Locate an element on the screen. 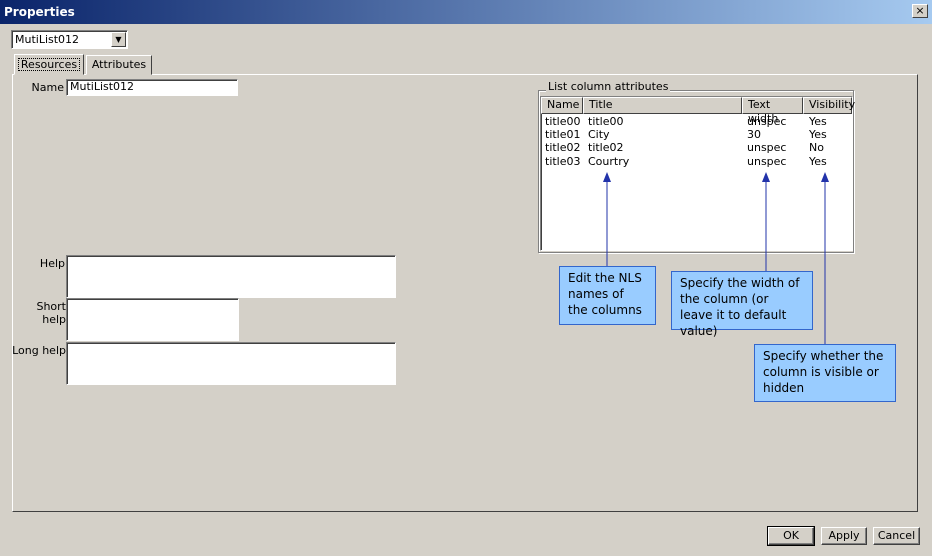  ok-button: OK is located at coordinates (791, 536).